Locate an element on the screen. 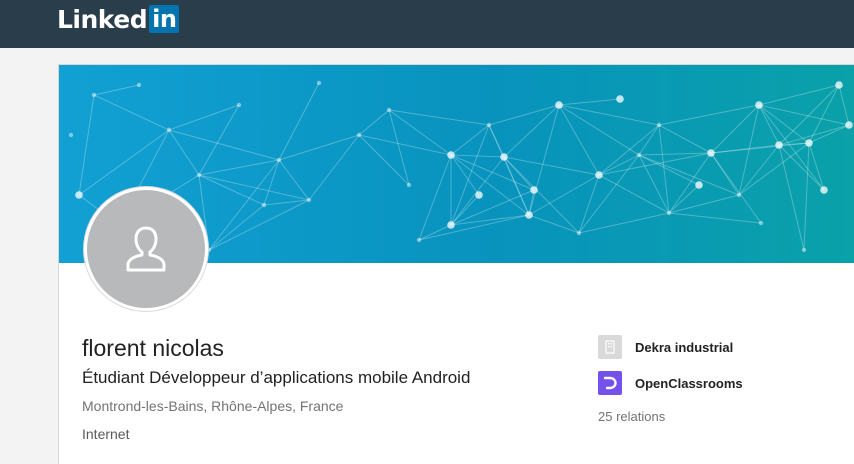  openclassrooms-logo-icon is located at coordinates (610, 383).